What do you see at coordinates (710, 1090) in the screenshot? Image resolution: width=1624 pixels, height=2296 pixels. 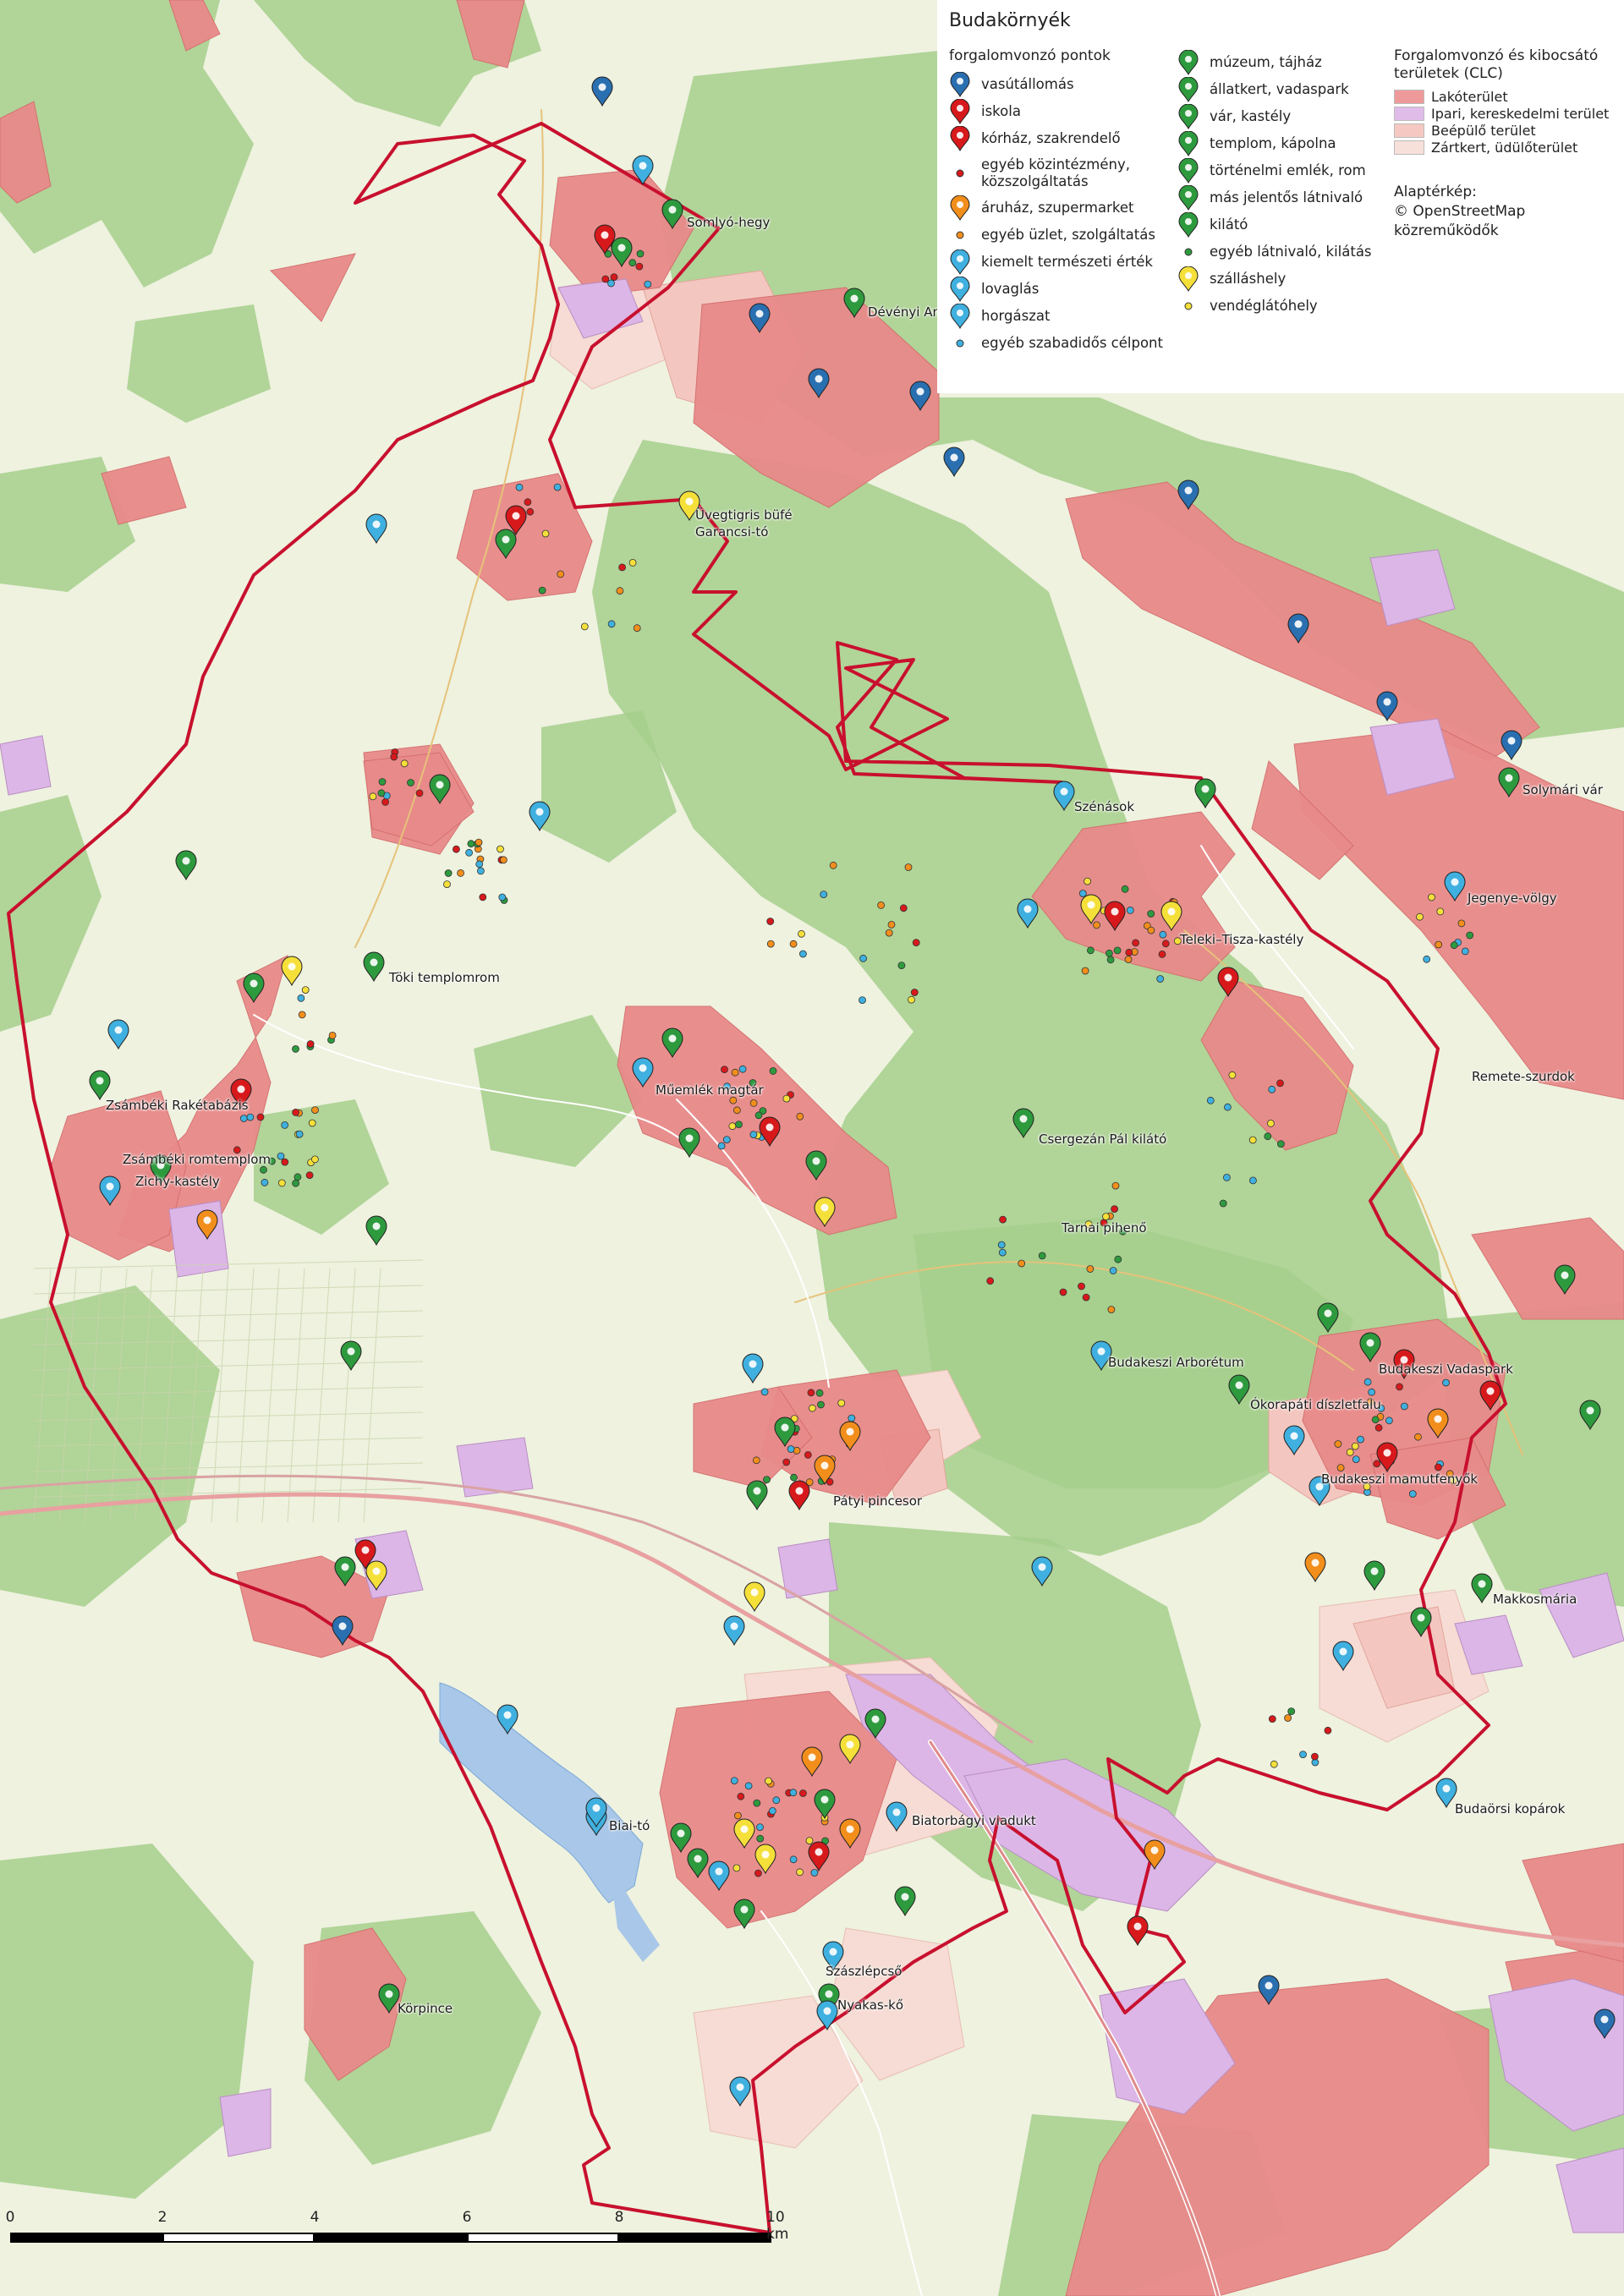 I see `place-label: Műemlék magtár` at bounding box center [710, 1090].